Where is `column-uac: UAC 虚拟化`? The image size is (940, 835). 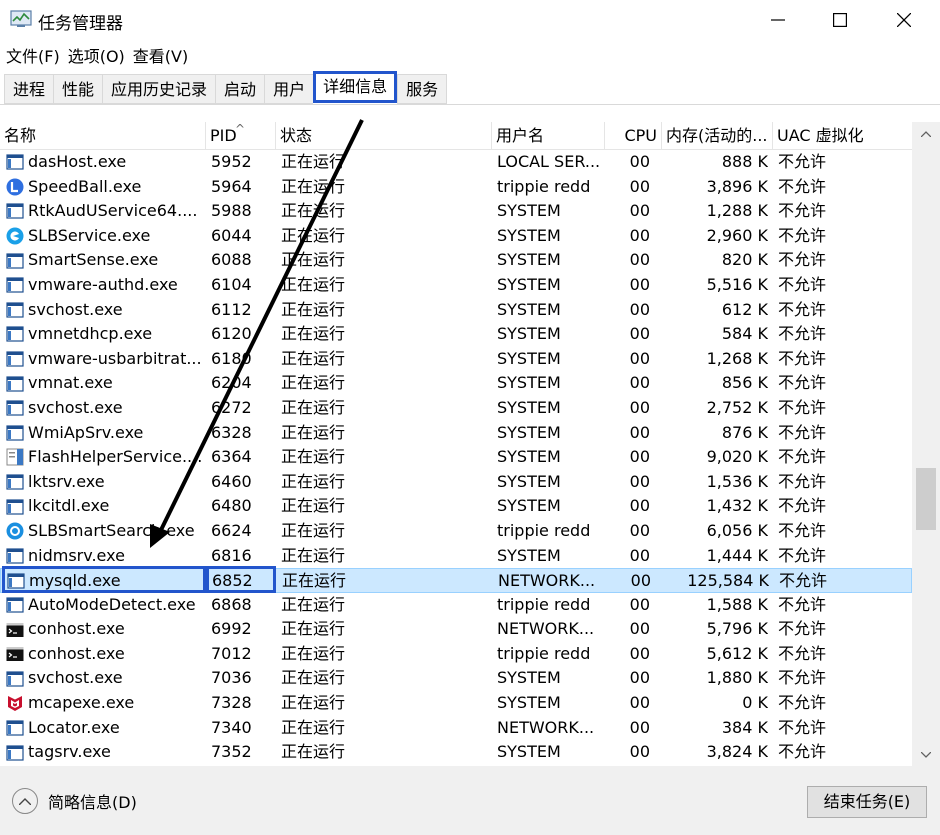 column-uac: UAC 虚拟化 is located at coordinates (842, 136).